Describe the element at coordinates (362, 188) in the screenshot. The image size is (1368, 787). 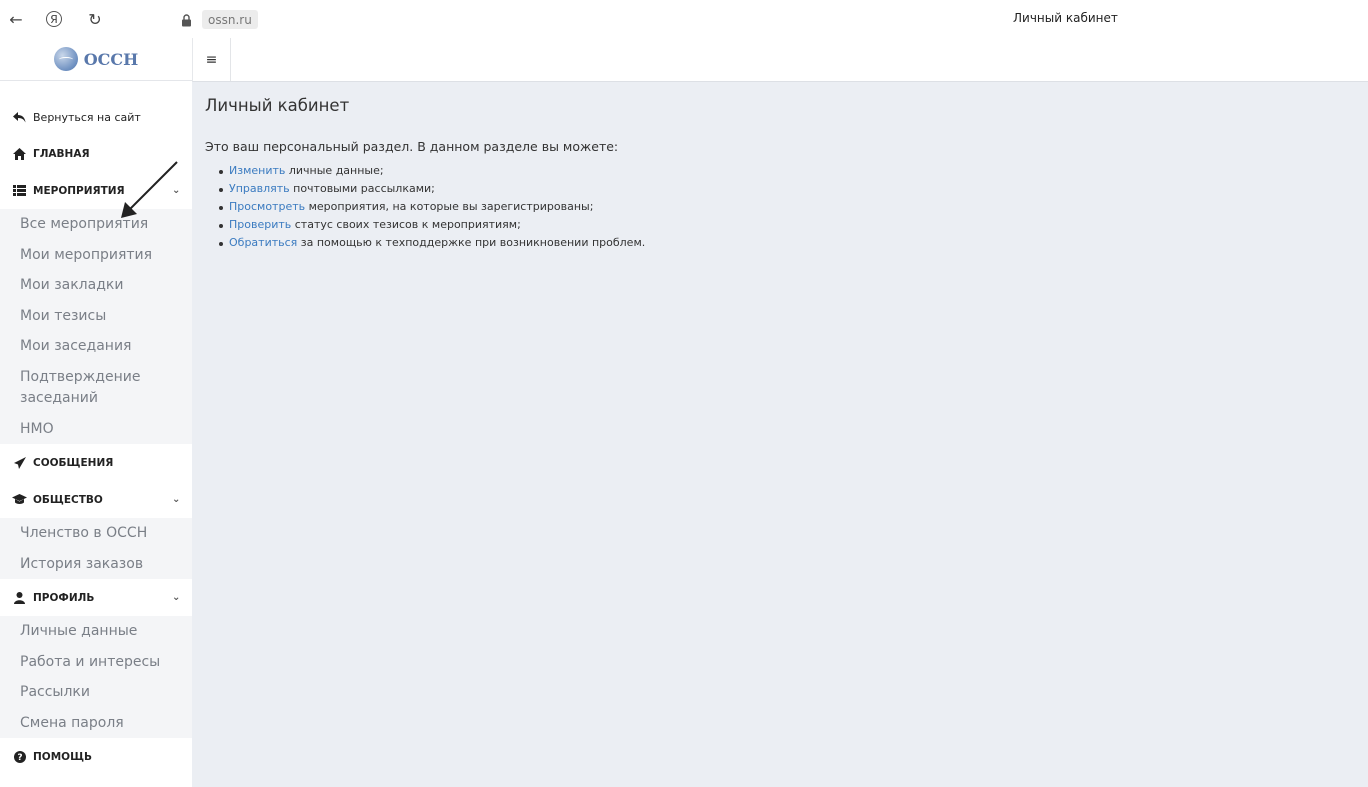
I see `list-item-text: почтовыми рассылками;` at that location.